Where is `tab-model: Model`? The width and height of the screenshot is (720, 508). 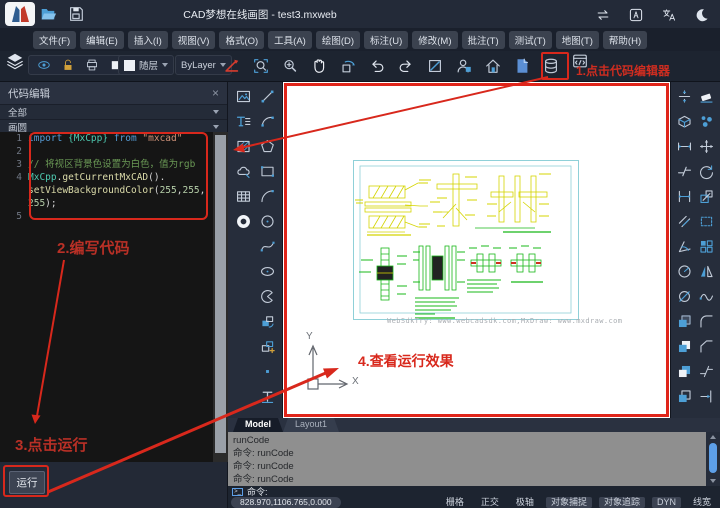
tab-model: Model is located at coordinates (258, 425).